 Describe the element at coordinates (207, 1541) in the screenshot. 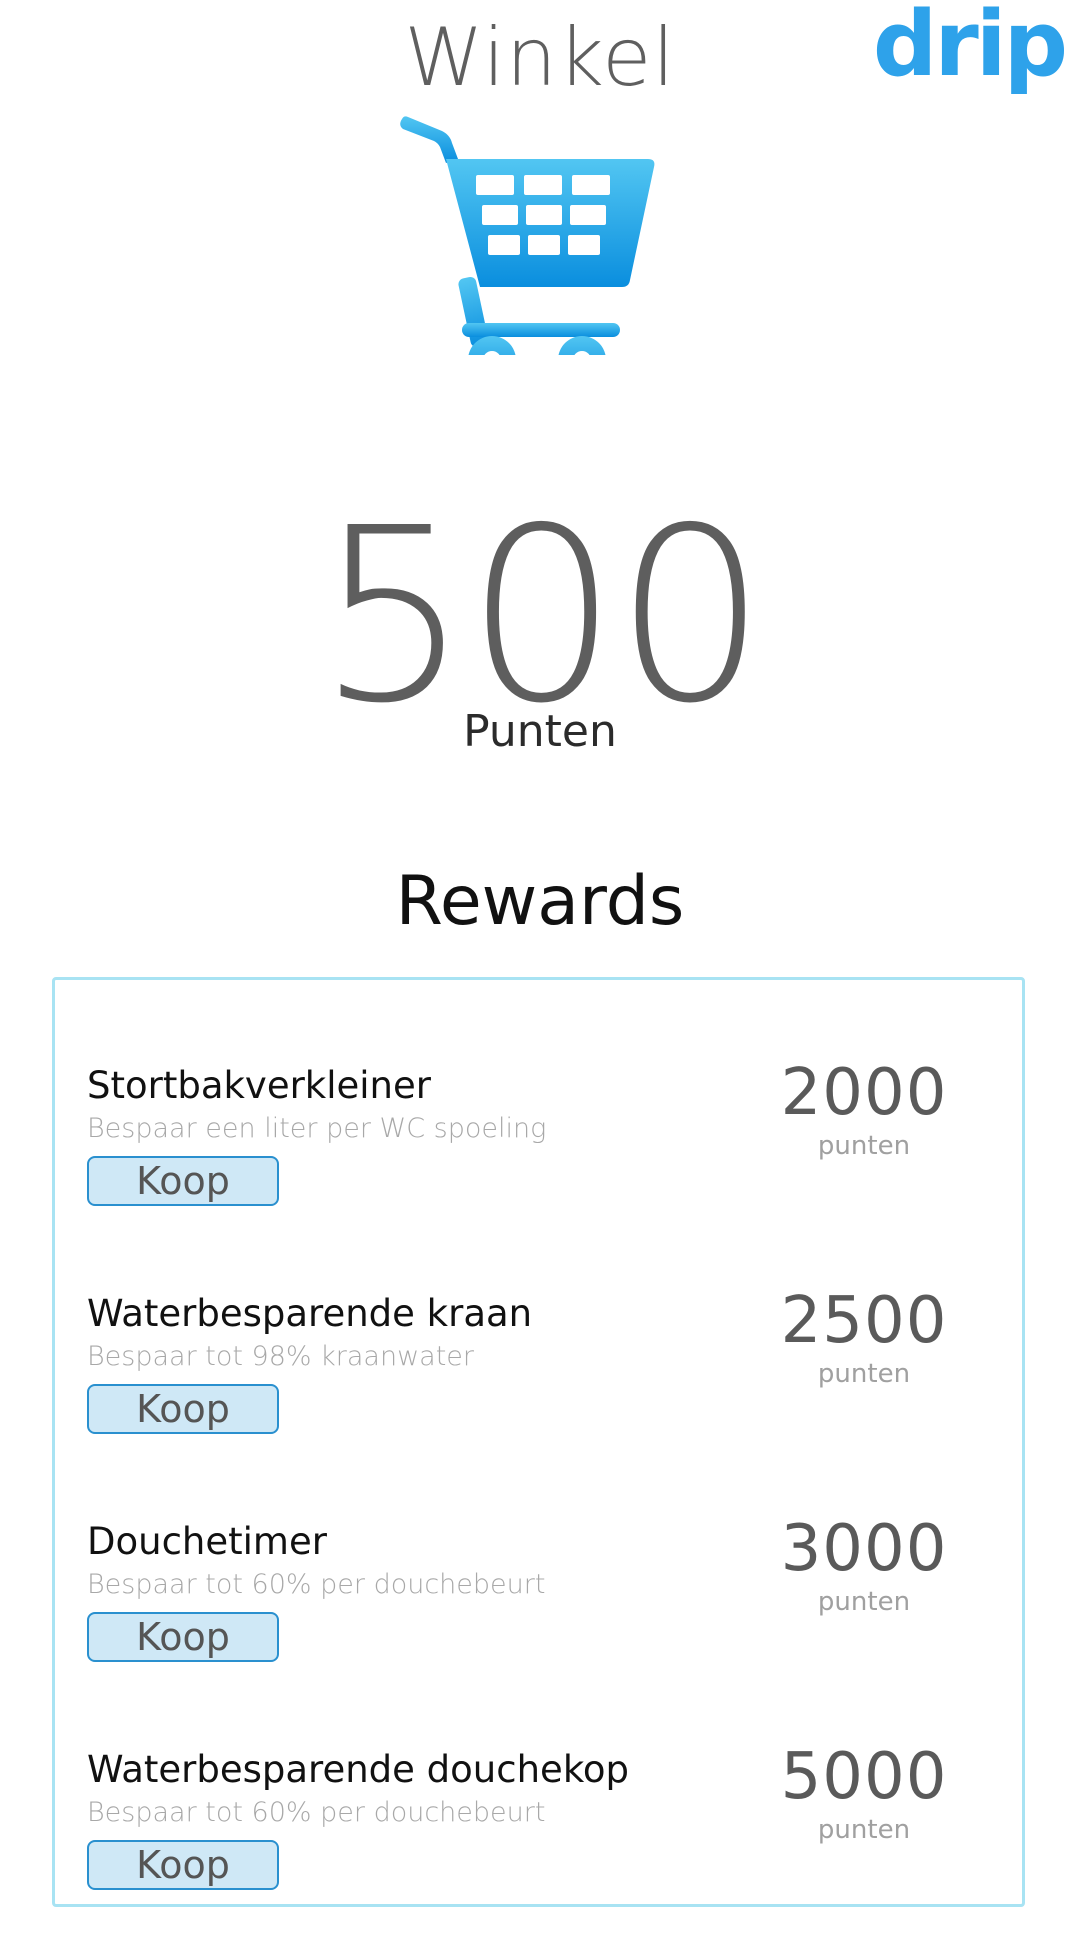

I see `reward-name: Douchetimer` at that location.